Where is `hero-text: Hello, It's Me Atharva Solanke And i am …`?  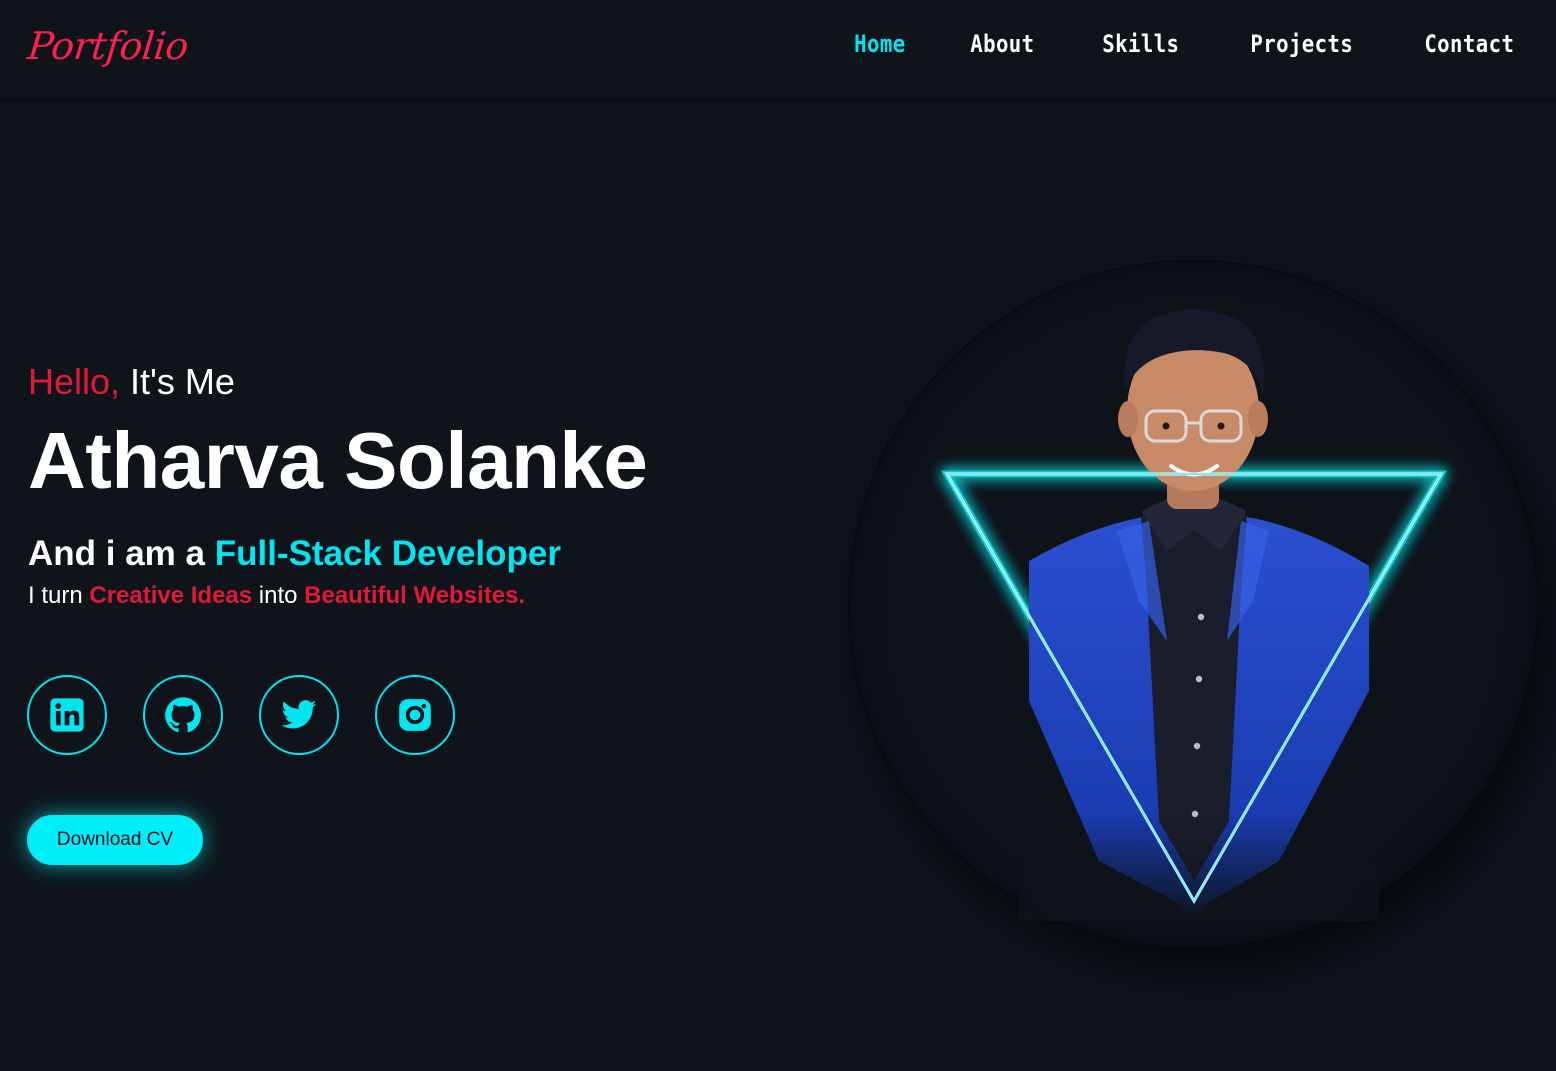
hero-text: Hello, It's Me Atharva Solanke And i am … is located at coordinates (388, 485).